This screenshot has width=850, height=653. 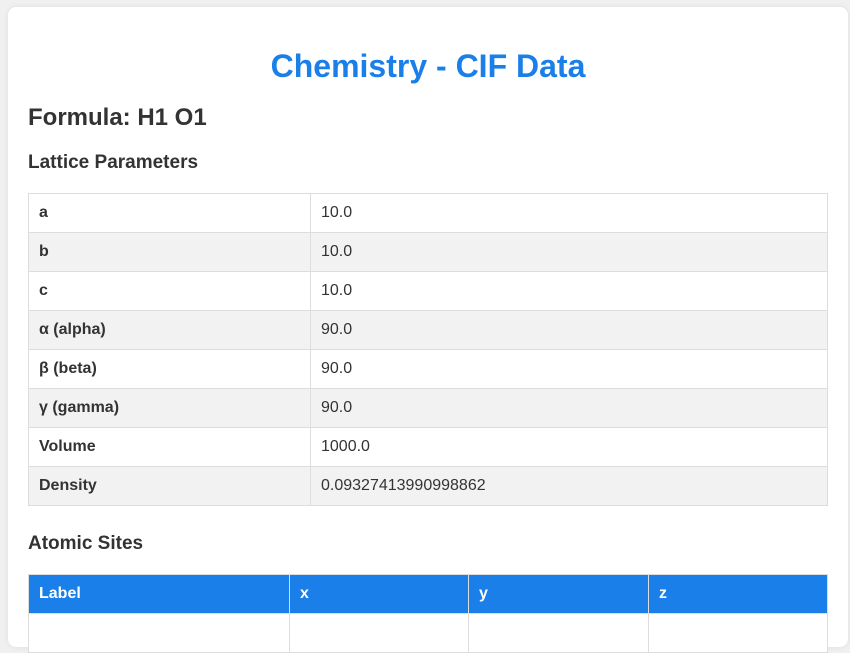 What do you see at coordinates (159, 594) in the screenshot?
I see `column-header-label: Label` at bounding box center [159, 594].